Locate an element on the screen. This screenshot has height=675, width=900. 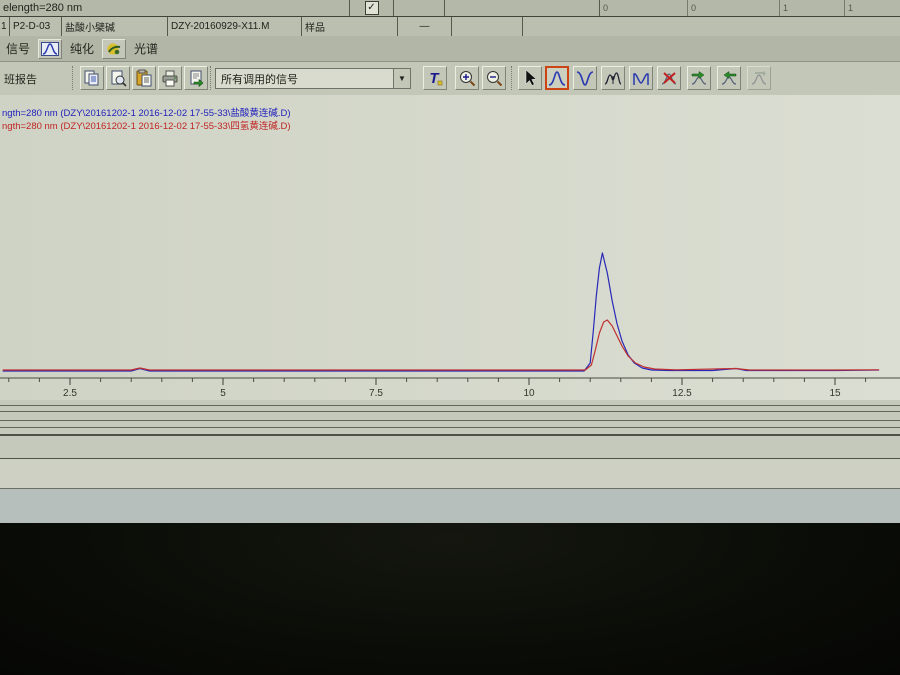
integrate-off-icon is located at coordinates (759, 77).